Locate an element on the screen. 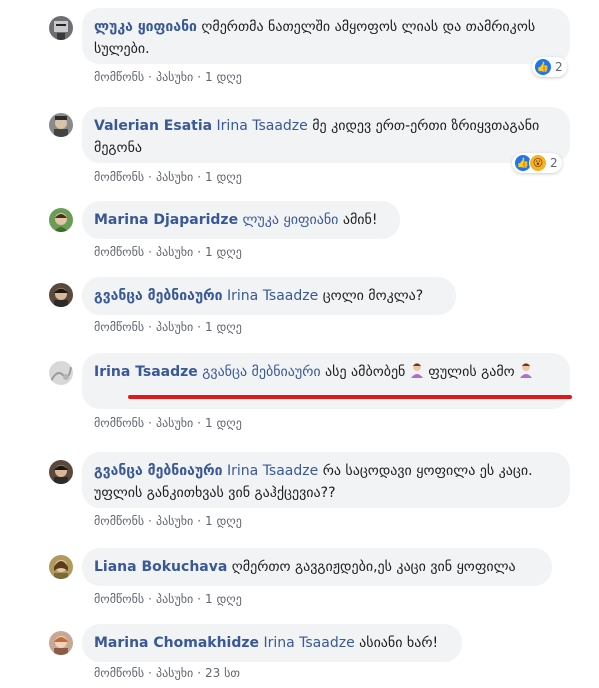  comment-author-link: Irina Tsaadze is located at coordinates (146, 372).